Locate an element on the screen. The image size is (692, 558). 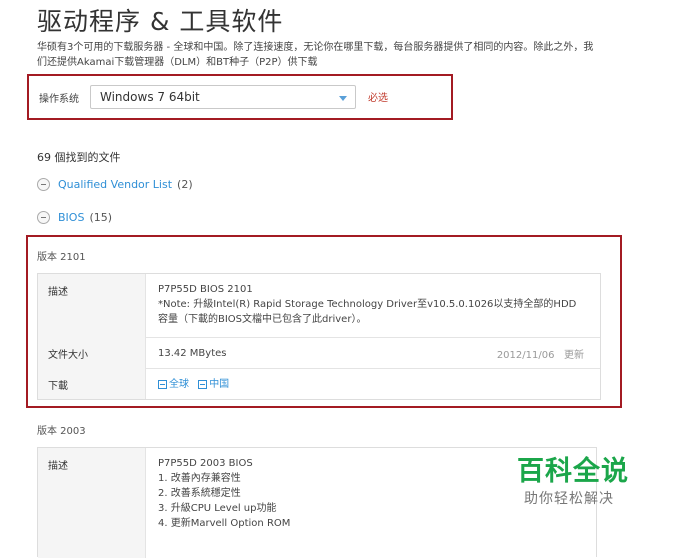
os-filter-highlight: 操作系统 Windows 7 64bit 必选 is located at coordinates (240, 97).